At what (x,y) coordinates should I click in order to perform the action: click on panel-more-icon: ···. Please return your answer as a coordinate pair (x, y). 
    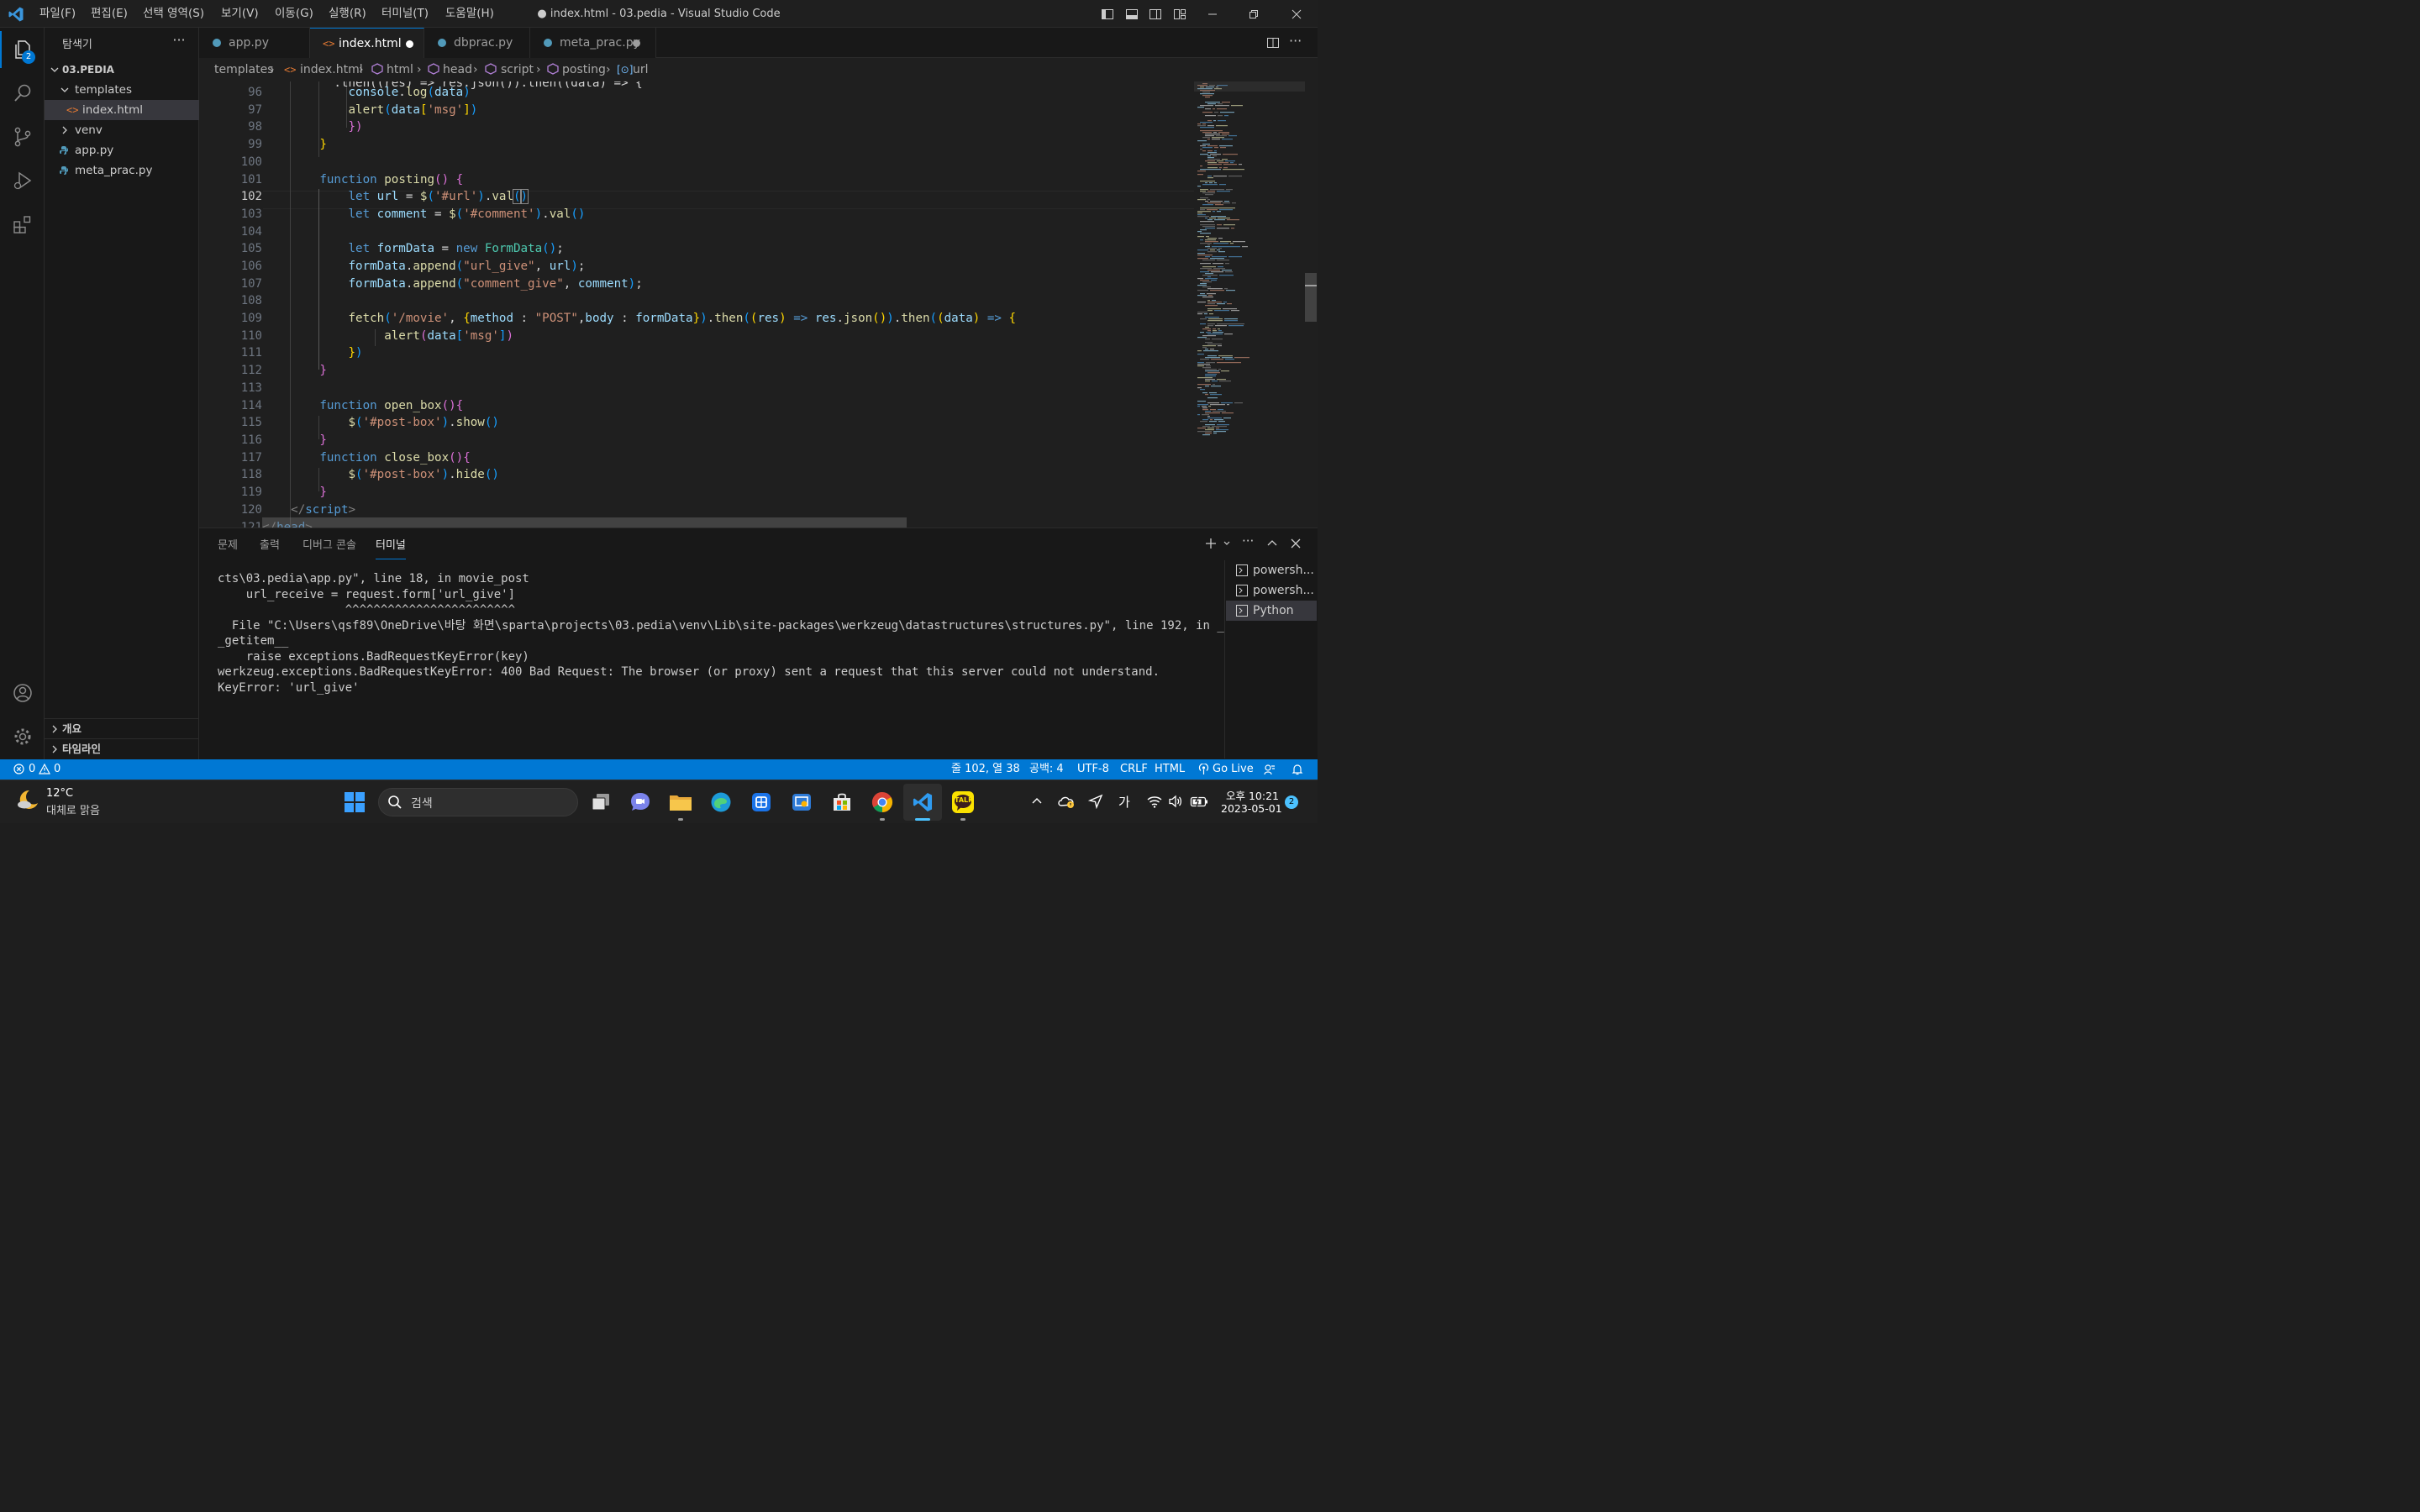
    Looking at the image, I should click on (1248, 541).